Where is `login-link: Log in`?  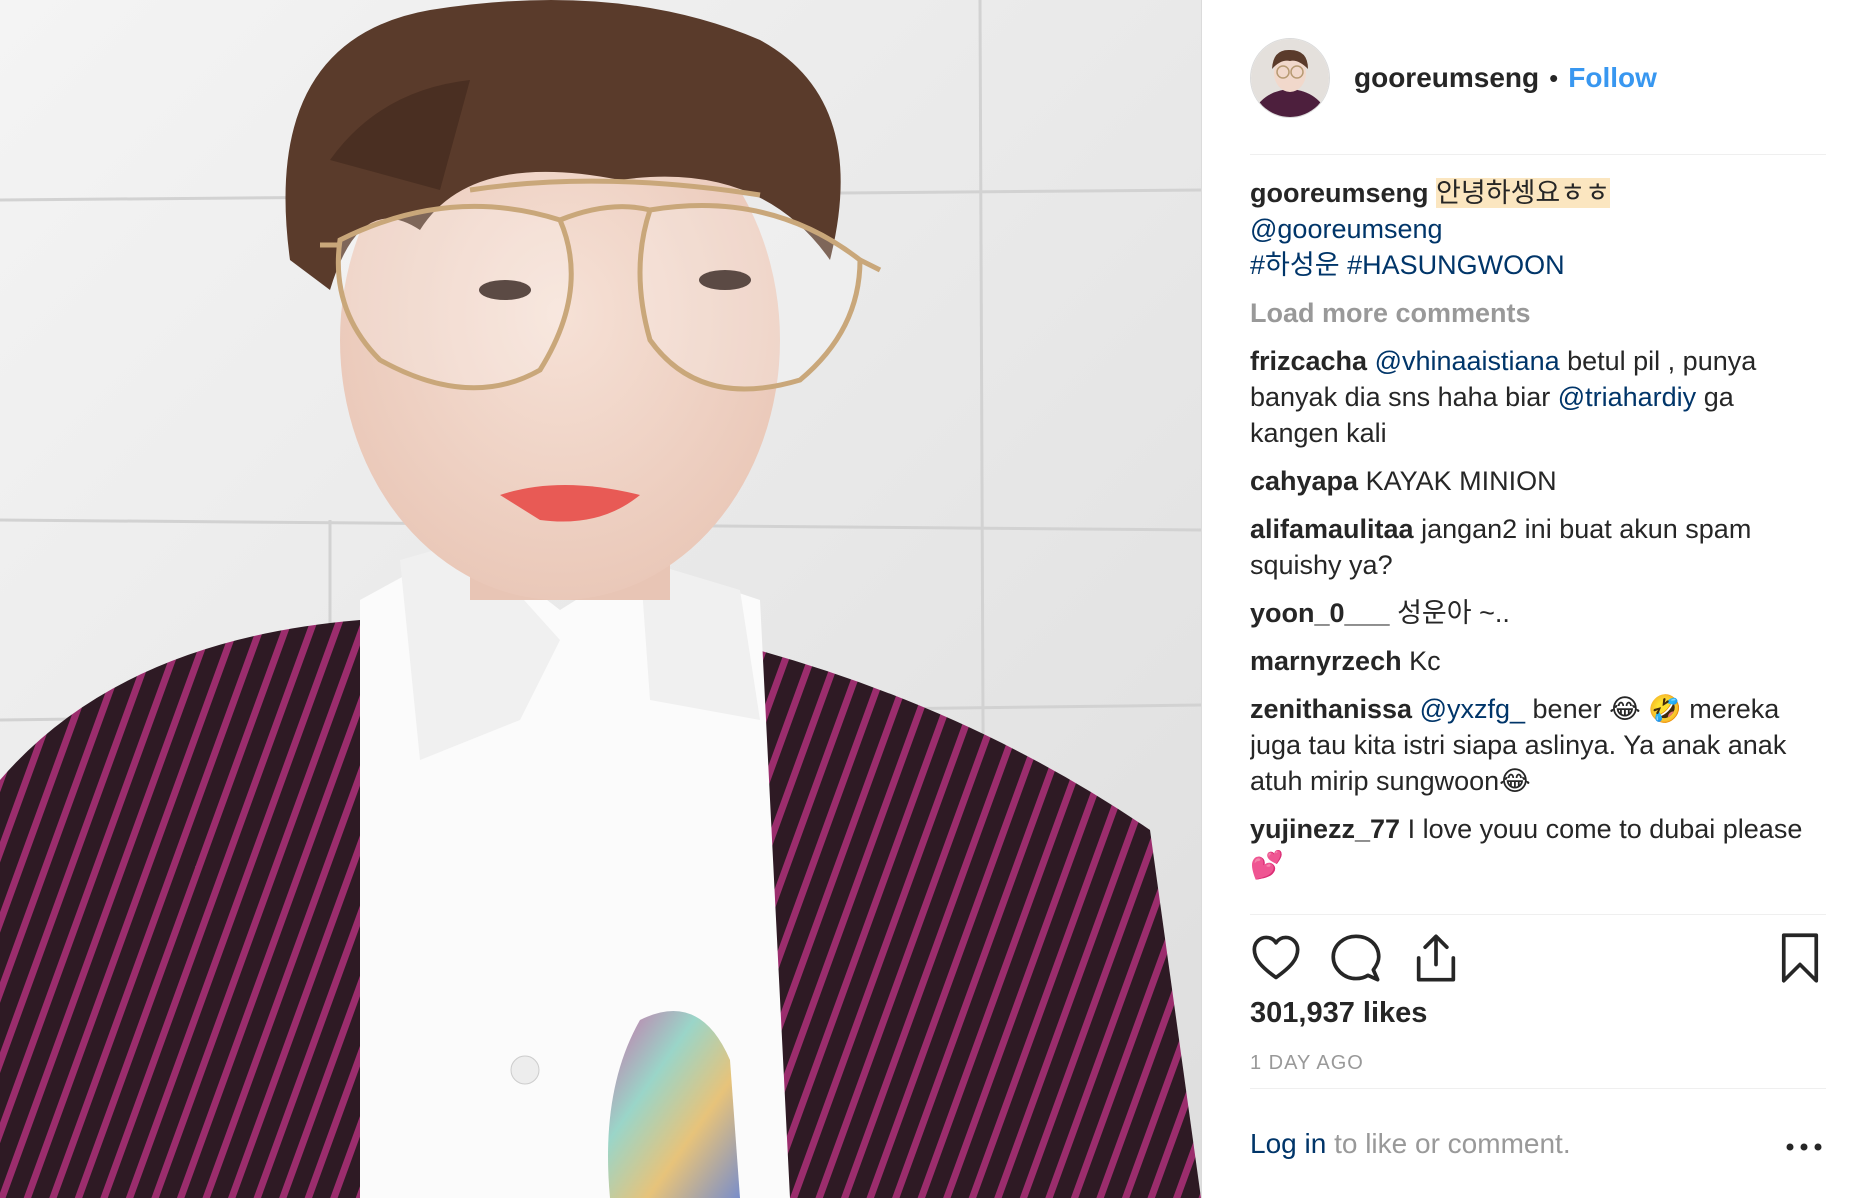
login-link: Log in is located at coordinates (1288, 1143).